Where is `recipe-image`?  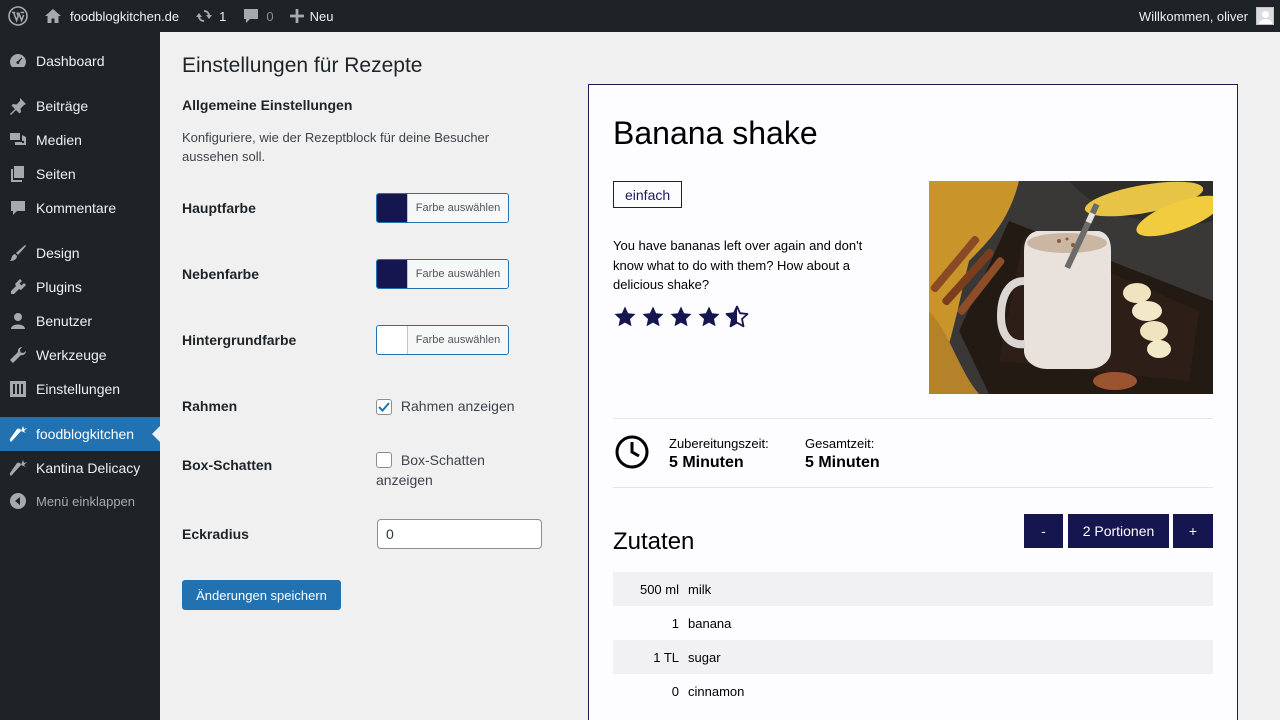
recipe-image is located at coordinates (1071, 287).